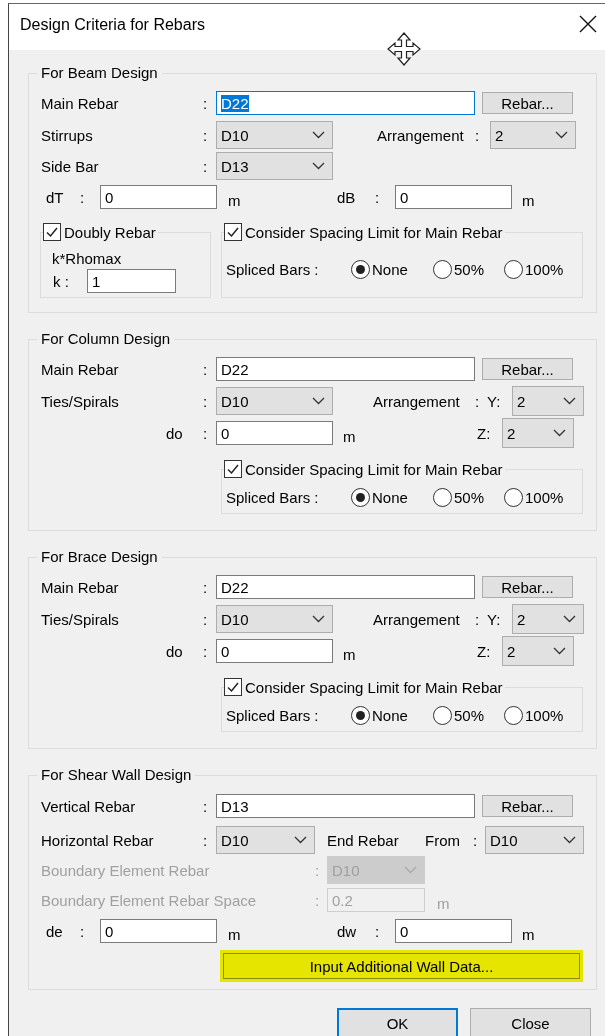  I want to click on field-label: dB, so click(347, 197).